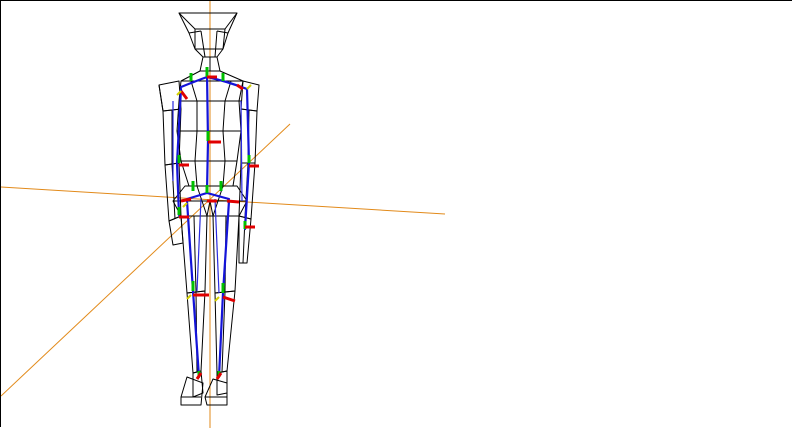 The image size is (792, 428). What do you see at coordinates (197, 290) in the screenshot?
I see `joint-knee-left-gizmo` at bounding box center [197, 290].